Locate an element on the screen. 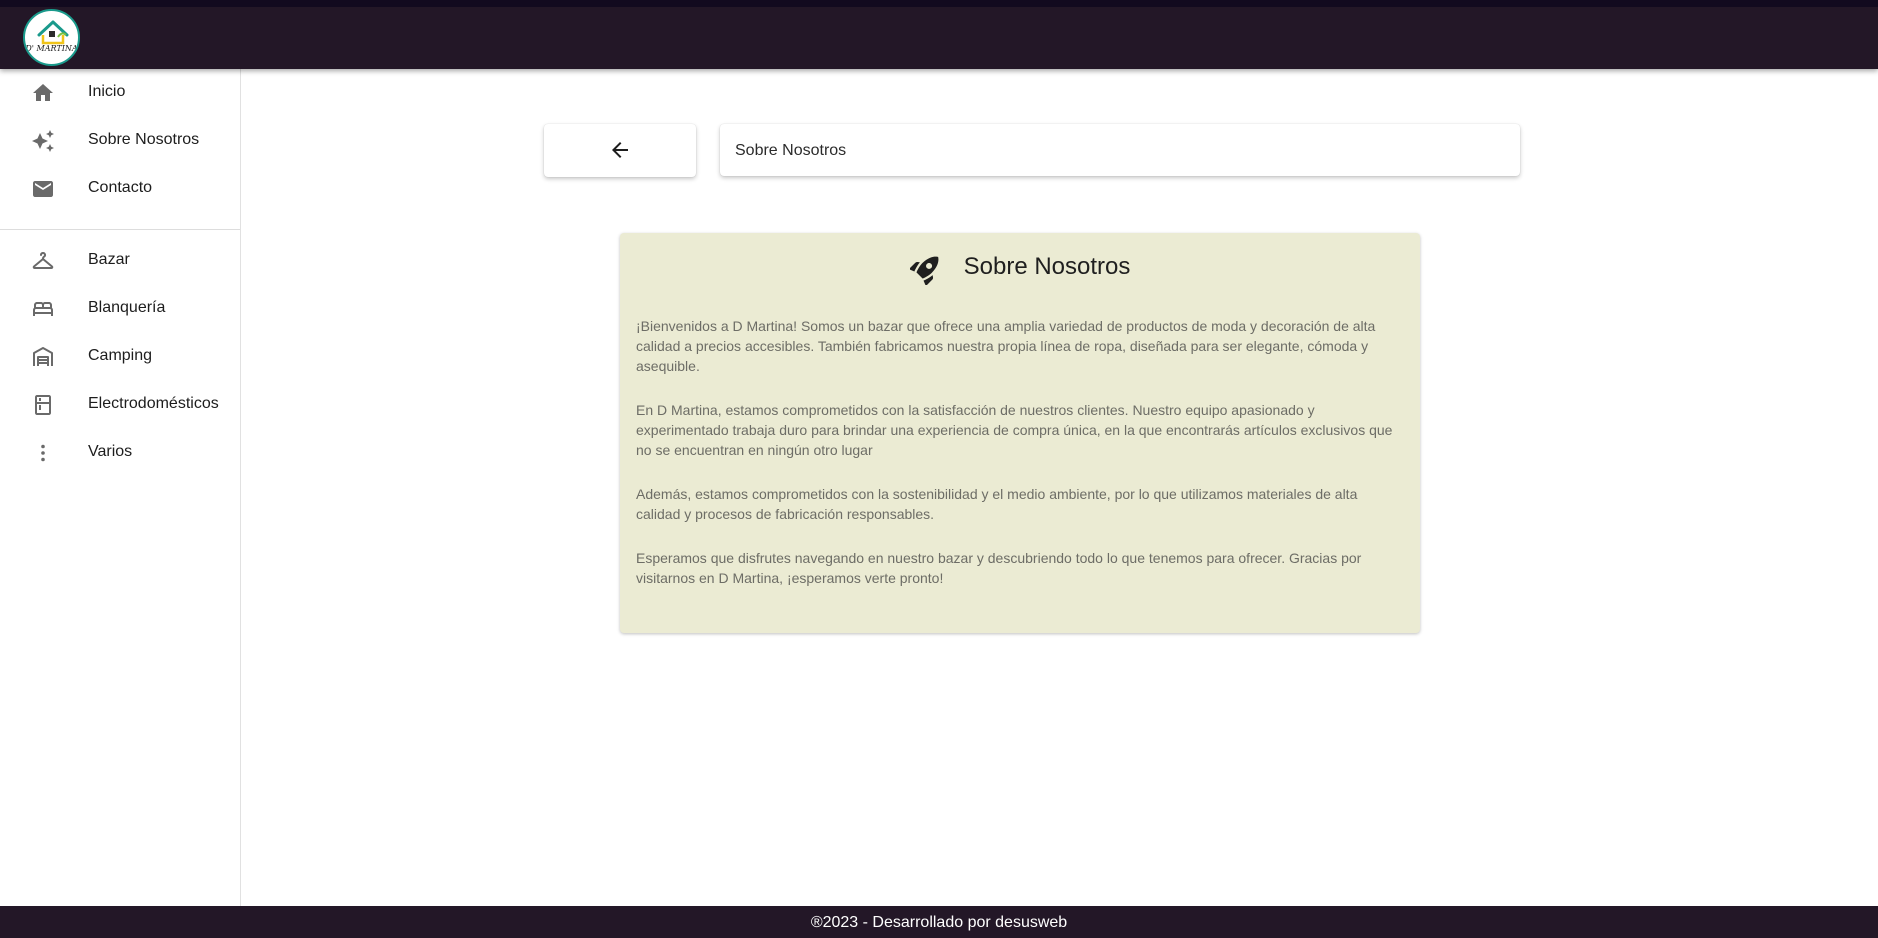 Image resolution: width=1878 pixels, height=938 pixels. sidebar-divider is located at coordinates (120, 229).